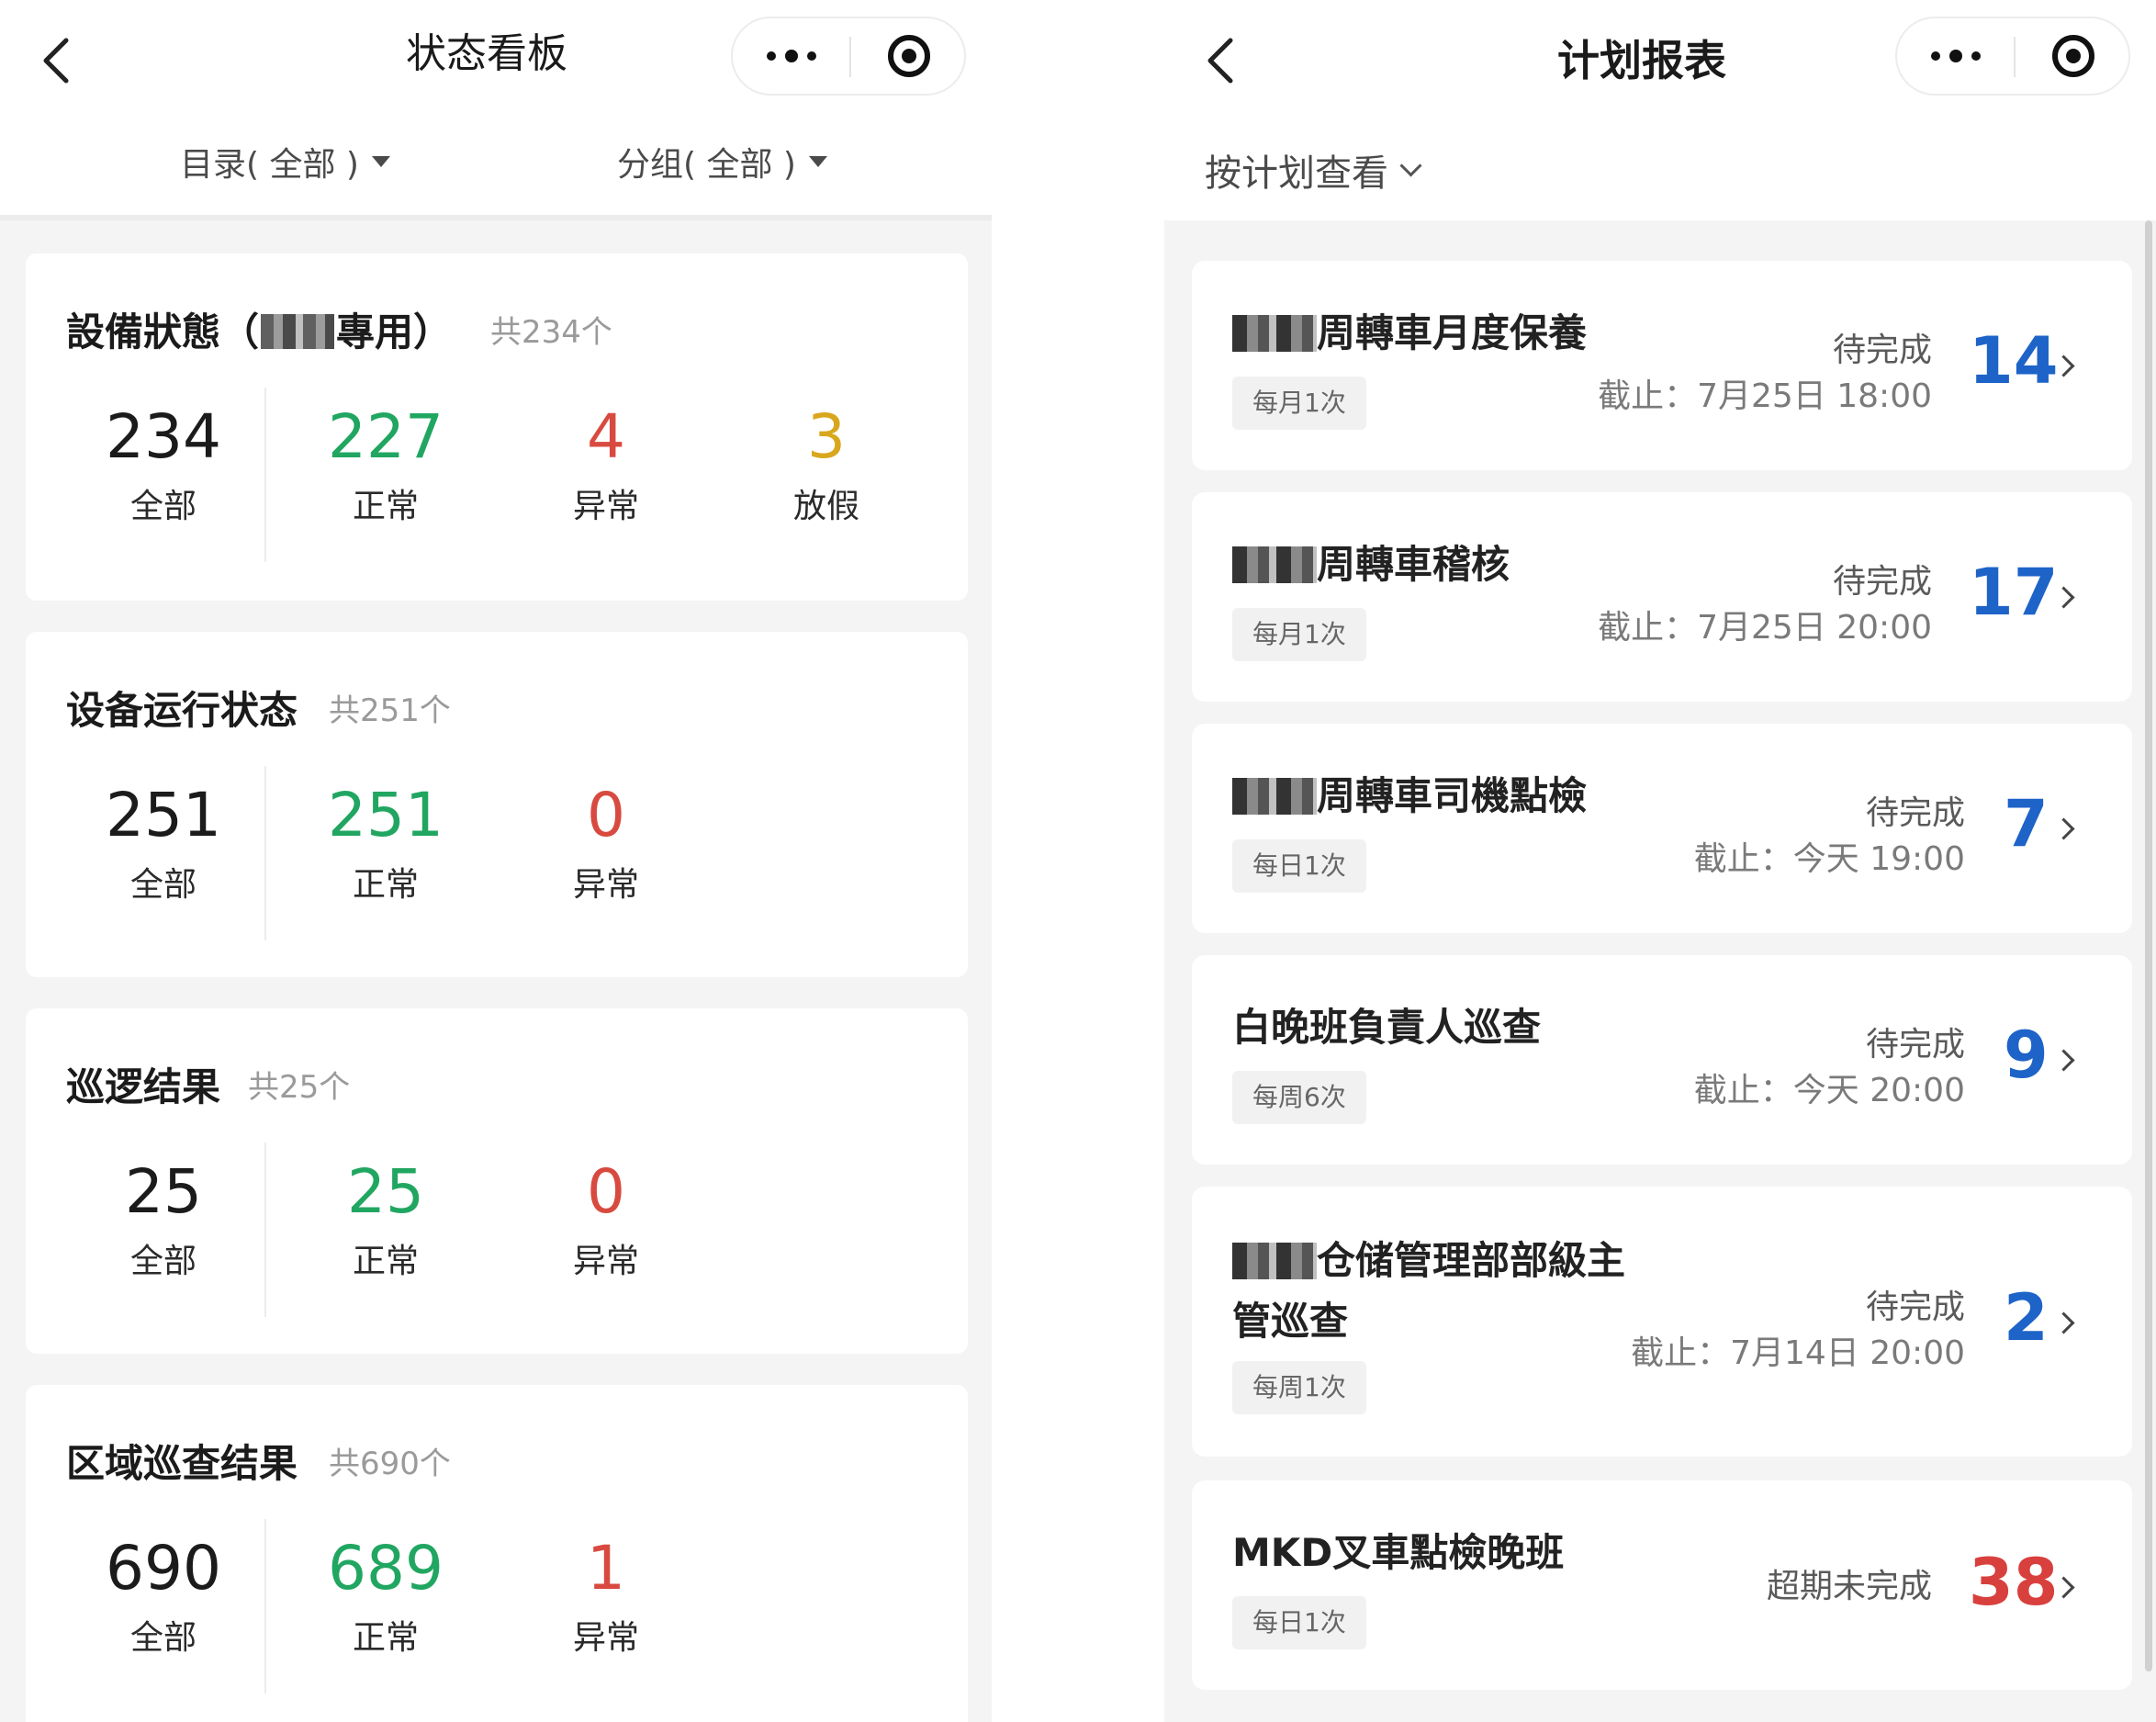 The image size is (2156, 1722). What do you see at coordinates (2014, 1582) in the screenshot?
I see `overdue-count: 38` at bounding box center [2014, 1582].